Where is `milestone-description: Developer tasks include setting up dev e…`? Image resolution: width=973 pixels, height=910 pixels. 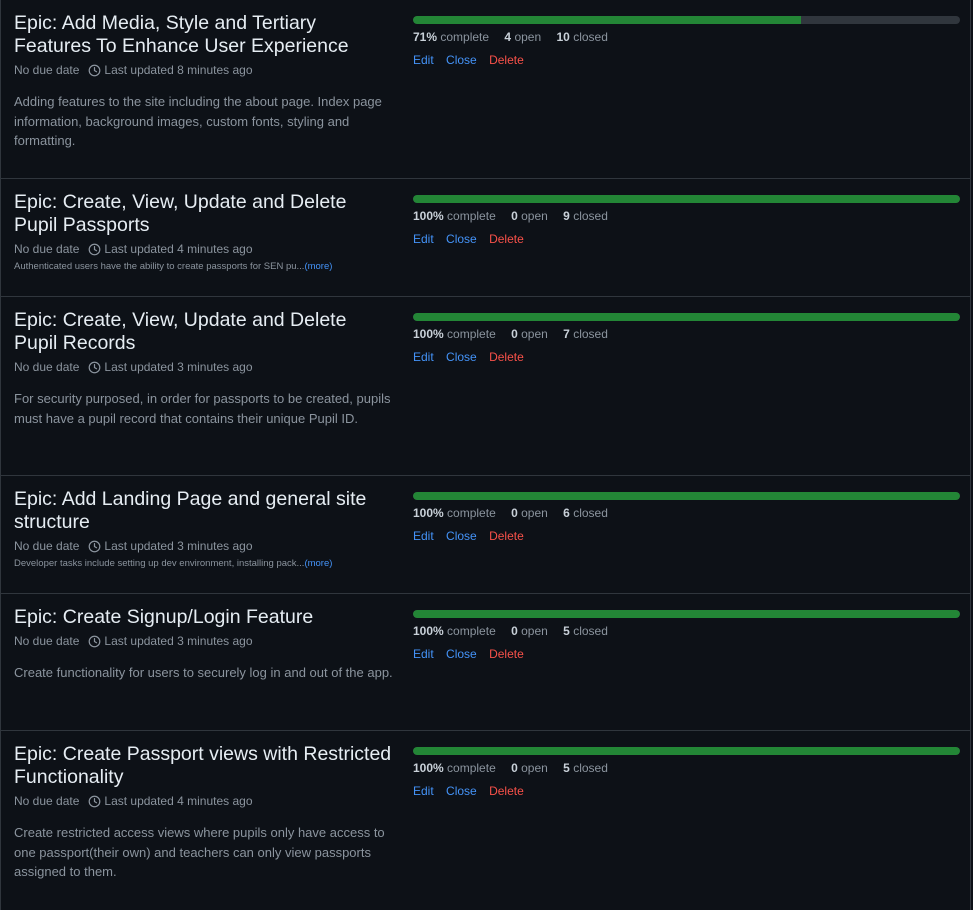
milestone-description: Developer tasks include setting up dev e… is located at coordinates (204, 563).